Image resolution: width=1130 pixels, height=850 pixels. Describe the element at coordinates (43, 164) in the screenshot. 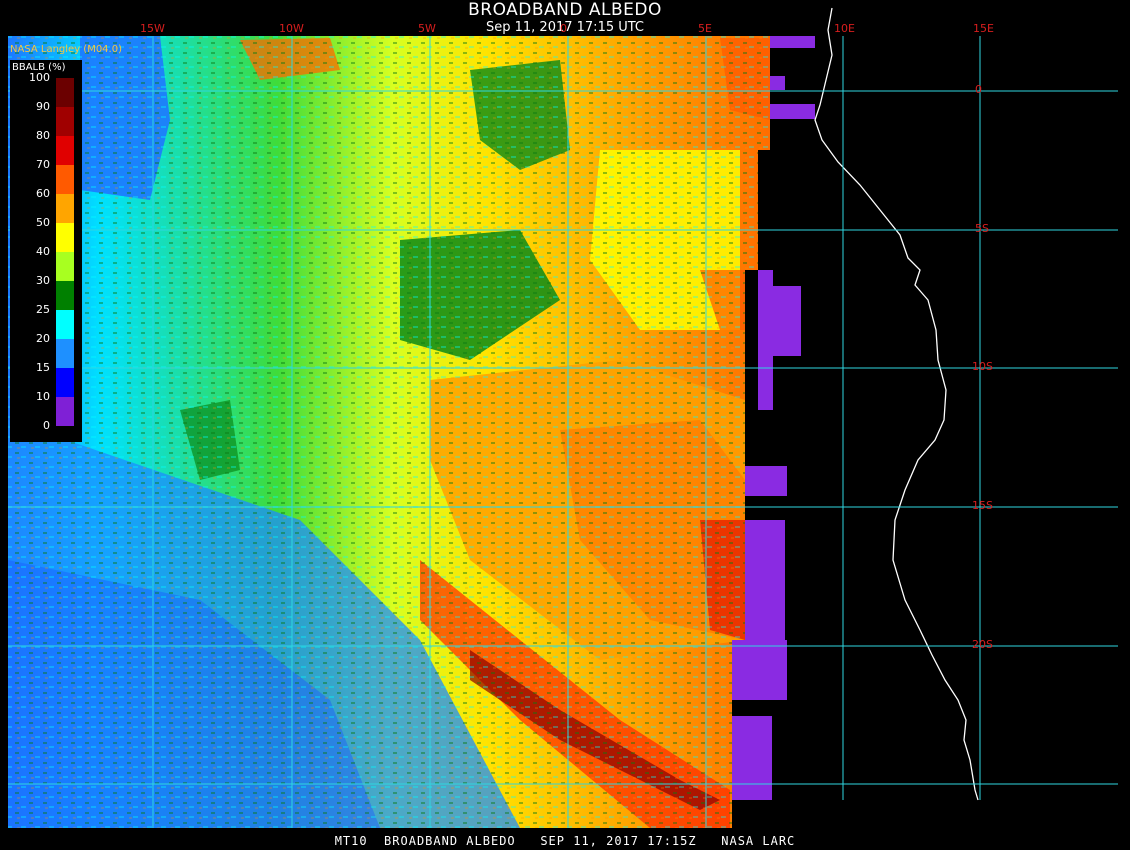

I see `legend-value: 70` at that location.